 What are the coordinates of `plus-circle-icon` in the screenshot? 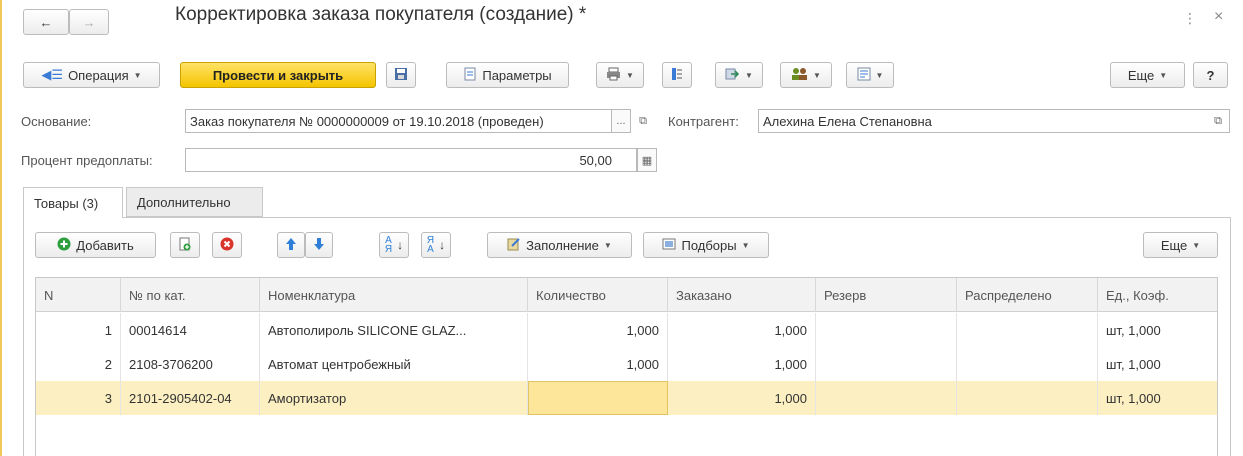 It's located at (64, 245).